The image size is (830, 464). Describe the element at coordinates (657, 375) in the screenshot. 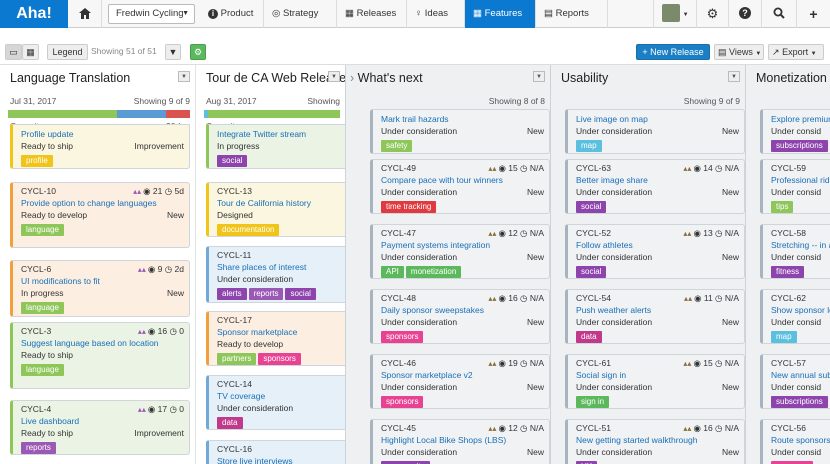

I see `feature-title: Social sign in` at that location.